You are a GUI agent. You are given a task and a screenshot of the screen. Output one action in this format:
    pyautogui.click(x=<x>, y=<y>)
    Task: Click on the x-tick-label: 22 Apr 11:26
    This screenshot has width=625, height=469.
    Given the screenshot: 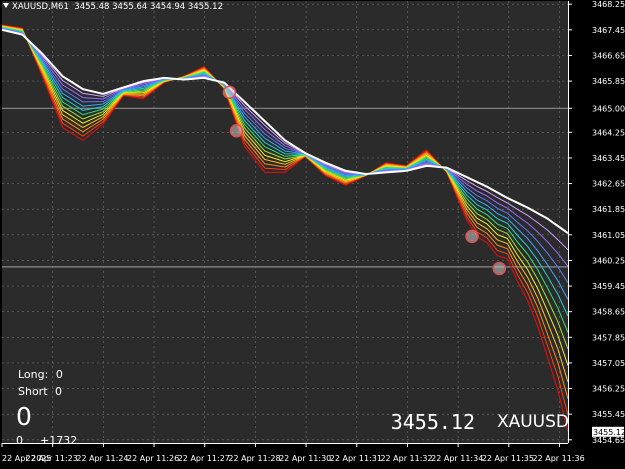 What is the action you would take?
    pyautogui.click(x=153, y=458)
    